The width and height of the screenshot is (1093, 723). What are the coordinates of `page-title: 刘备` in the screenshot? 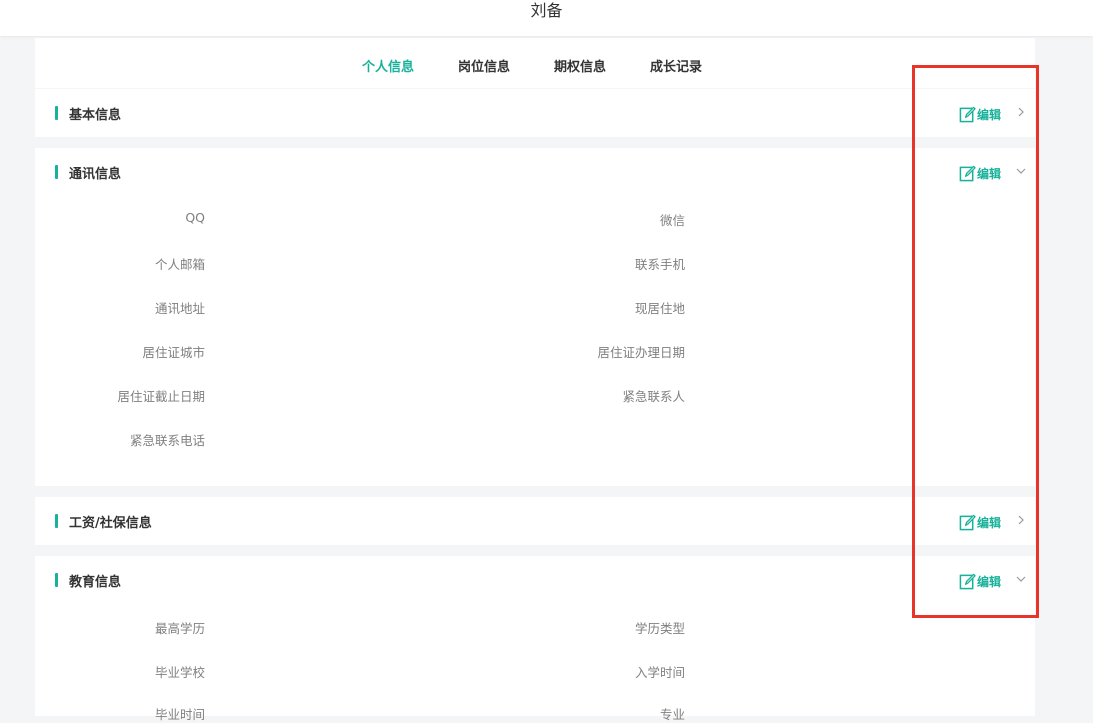 It's located at (546, 10).